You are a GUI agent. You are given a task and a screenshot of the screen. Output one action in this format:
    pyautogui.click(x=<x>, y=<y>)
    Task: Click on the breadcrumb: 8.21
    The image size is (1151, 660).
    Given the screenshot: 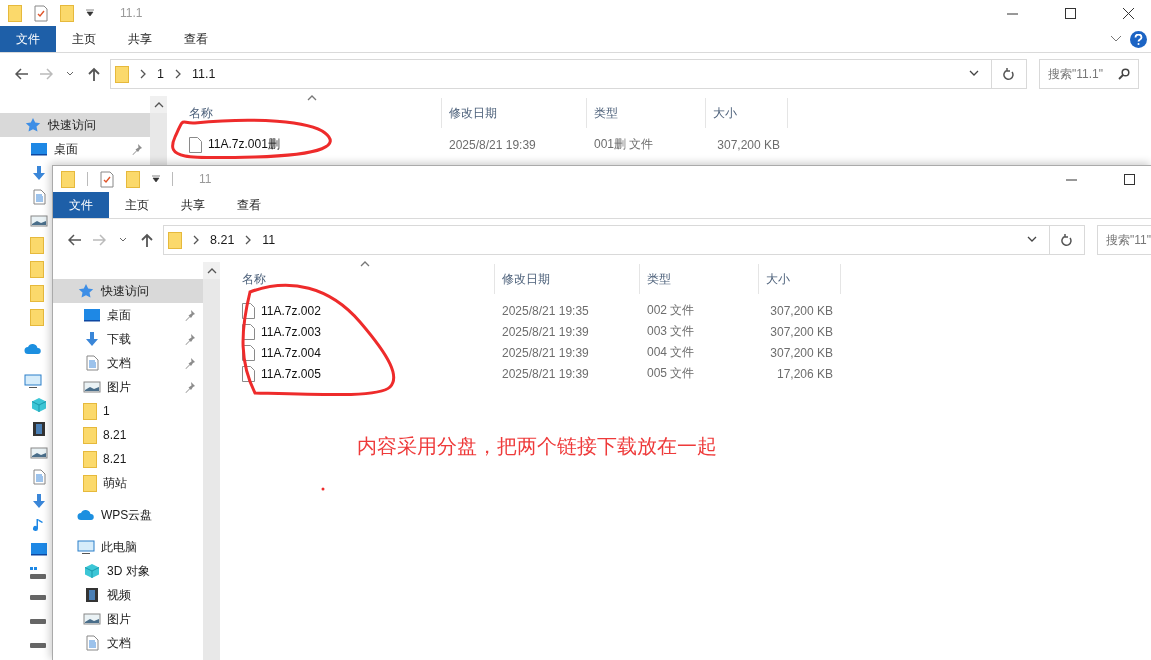 What is the action you would take?
    pyautogui.click(x=222, y=240)
    